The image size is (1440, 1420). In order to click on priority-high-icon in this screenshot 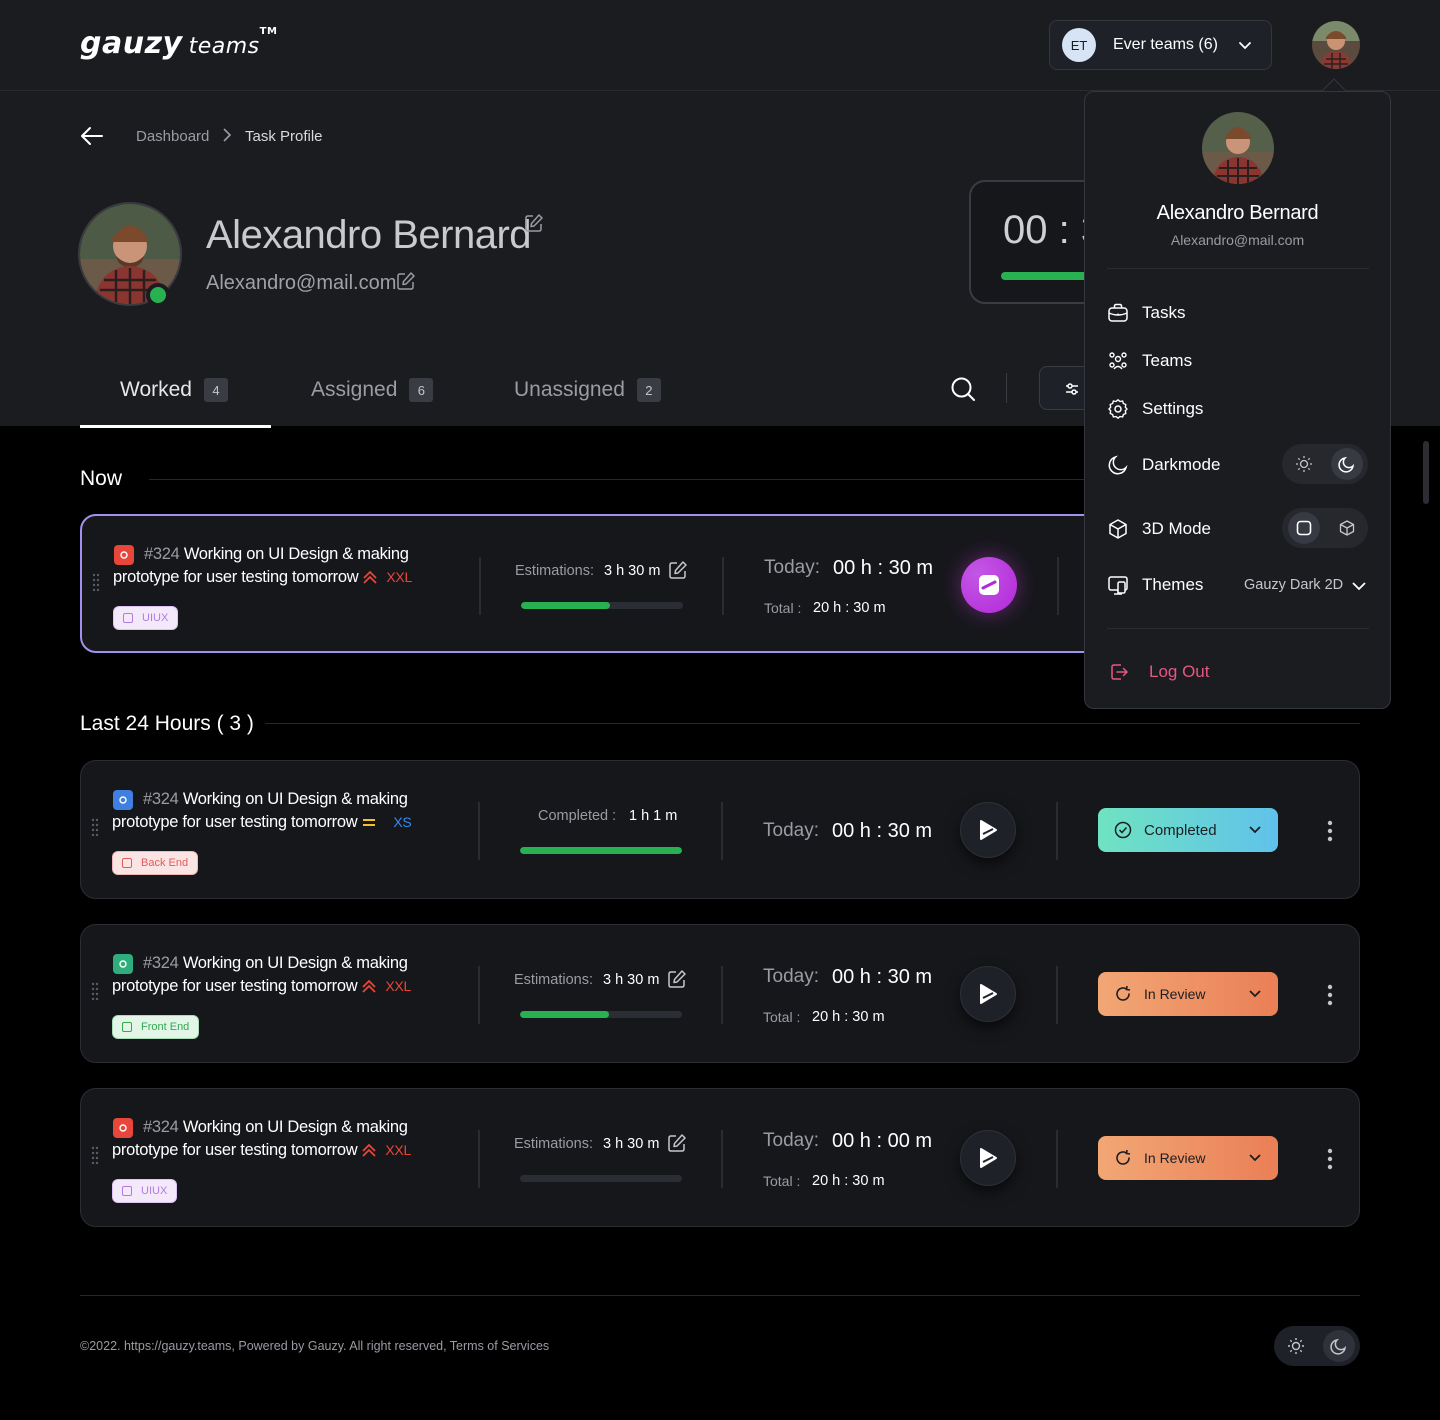, I will do `click(369, 1150)`.